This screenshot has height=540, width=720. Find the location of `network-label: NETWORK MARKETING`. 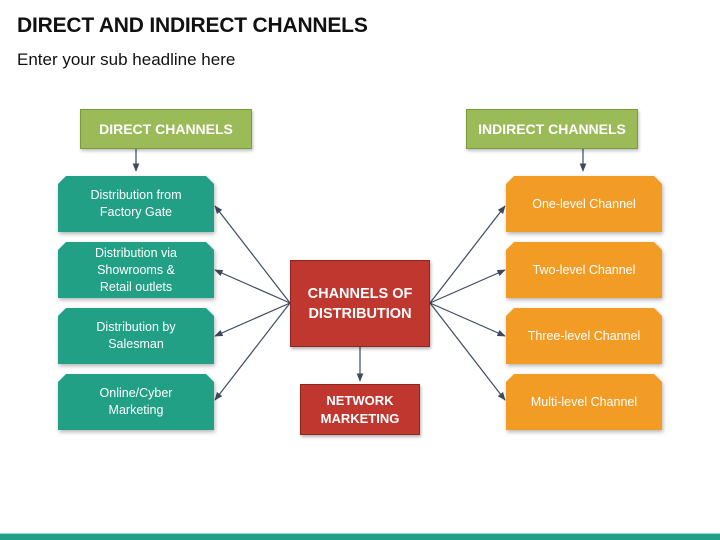

network-label: NETWORK MARKETING is located at coordinates (360, 409).